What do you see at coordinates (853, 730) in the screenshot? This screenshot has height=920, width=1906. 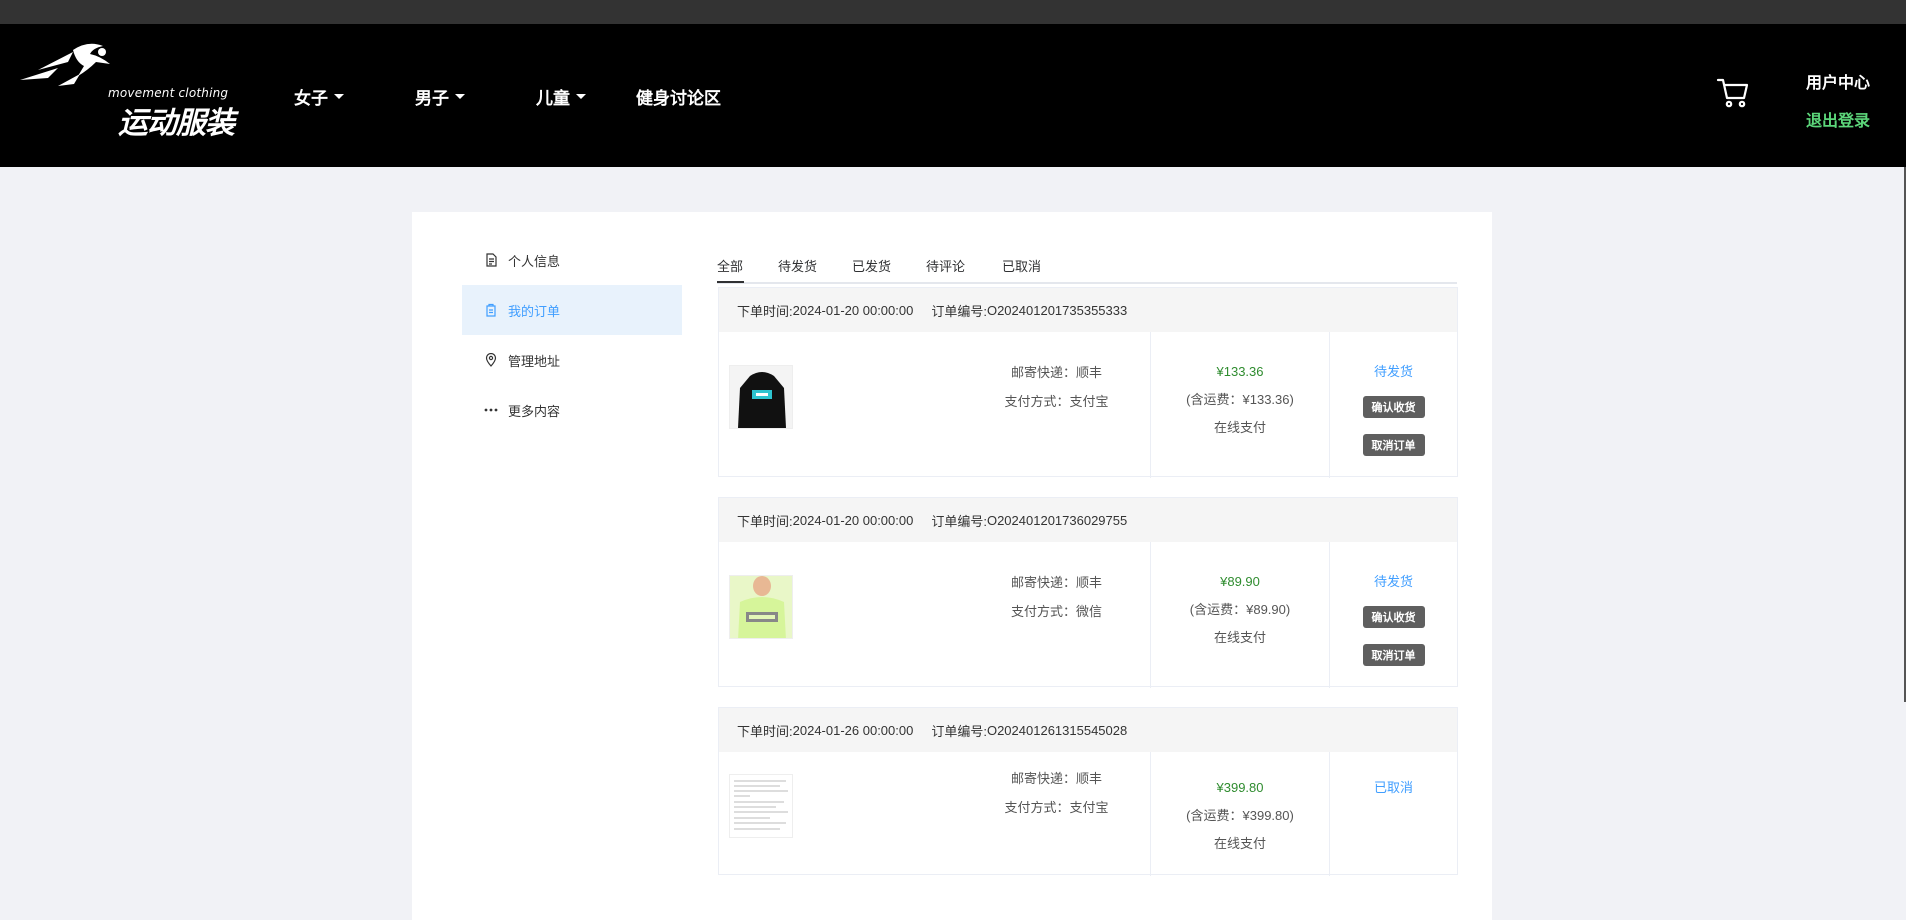 I see `order-time: 2024-01-26 00:00:00` at bounding box center [853, 730].